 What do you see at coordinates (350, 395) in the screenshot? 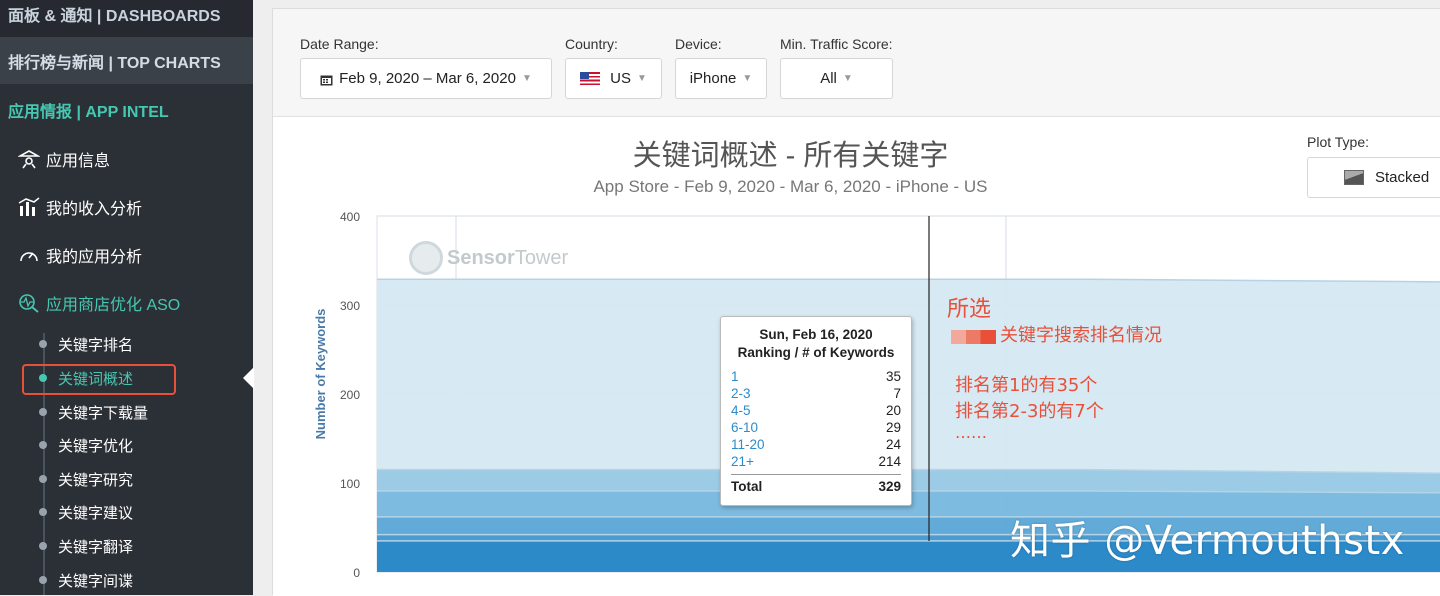
I see `y-tick-label: 200` at bounding box center [350, 395].